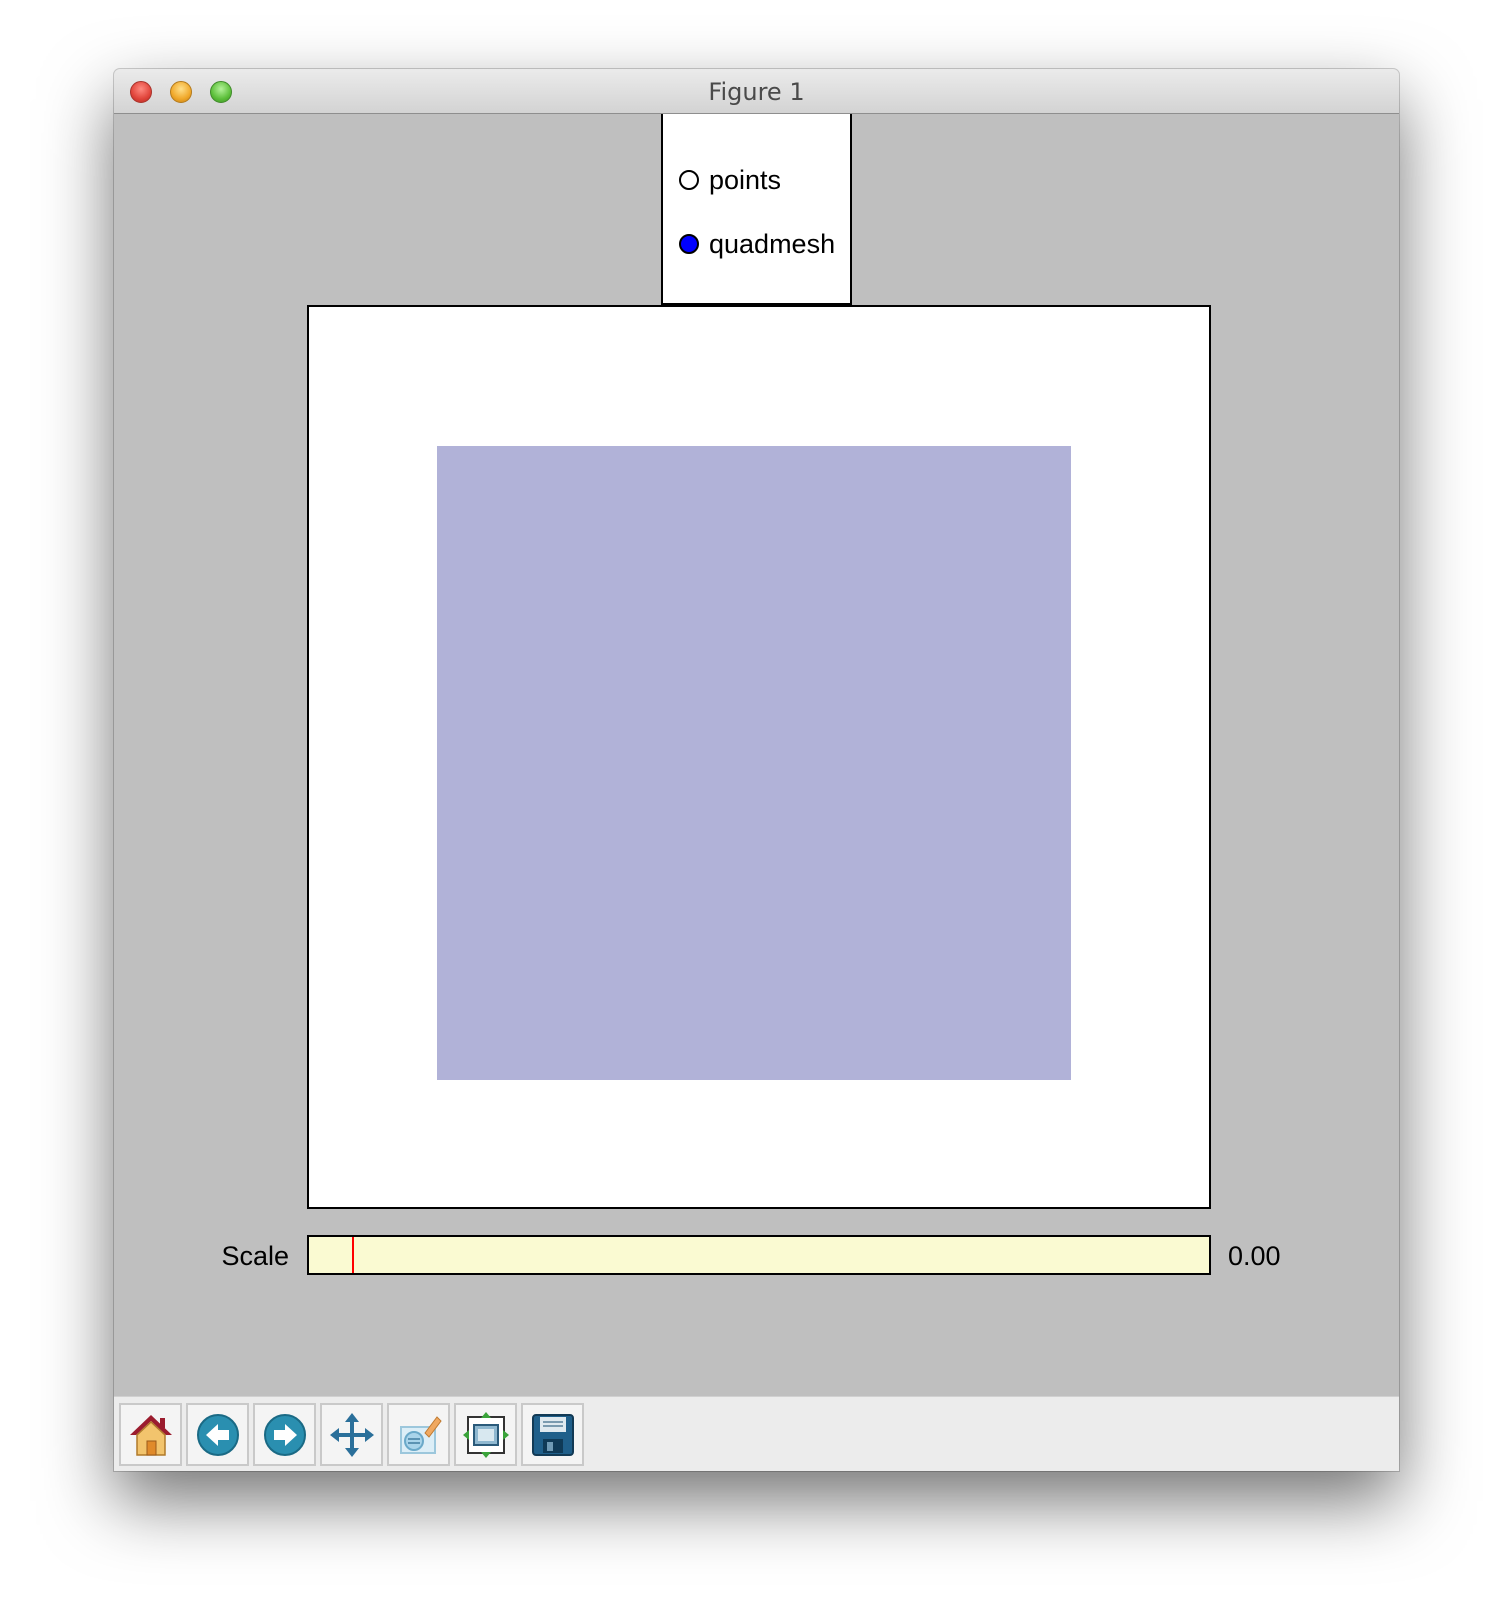  I want to click on radio-label-quadmesh: quadmesh, so click(772, 243).